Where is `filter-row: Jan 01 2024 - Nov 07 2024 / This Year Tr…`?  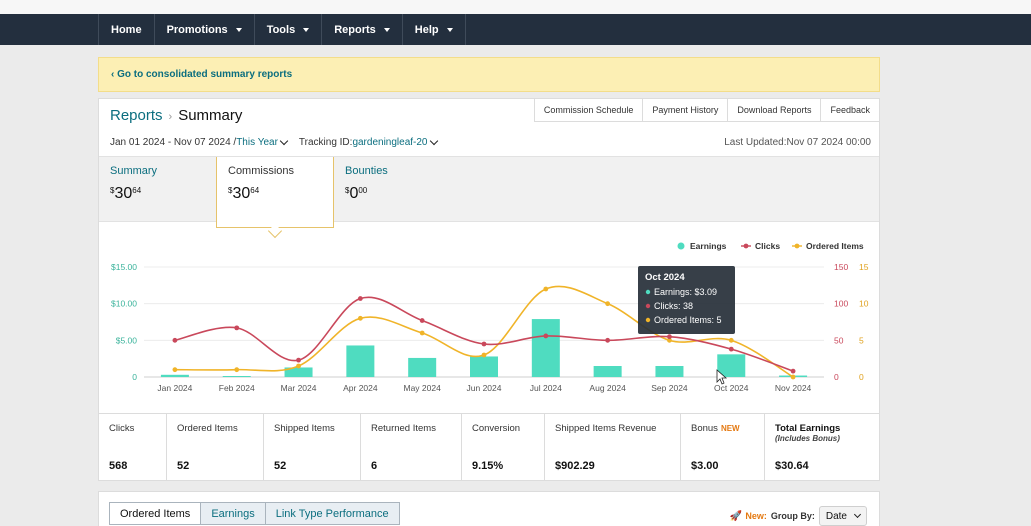
filter-row: Jan 01 2024 - Nov 07 2024 / This Year Tr… is located at coordinates (276, 142).